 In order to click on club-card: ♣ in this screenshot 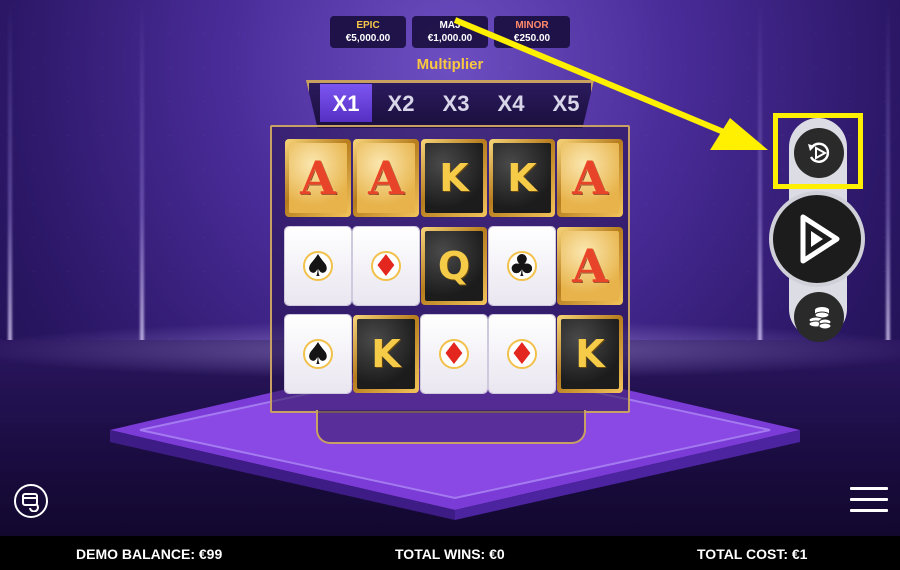, I will do `click(522, 266)`.